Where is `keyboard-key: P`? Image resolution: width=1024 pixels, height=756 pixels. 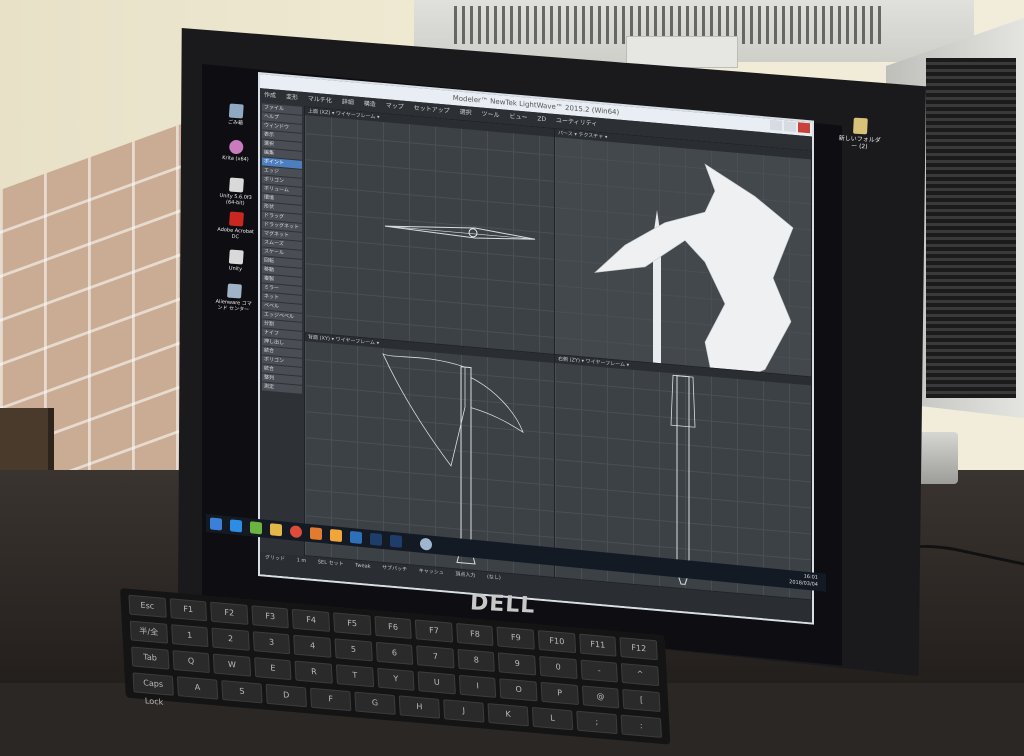 keyboard-key: P is located at coordinates (559, 693).